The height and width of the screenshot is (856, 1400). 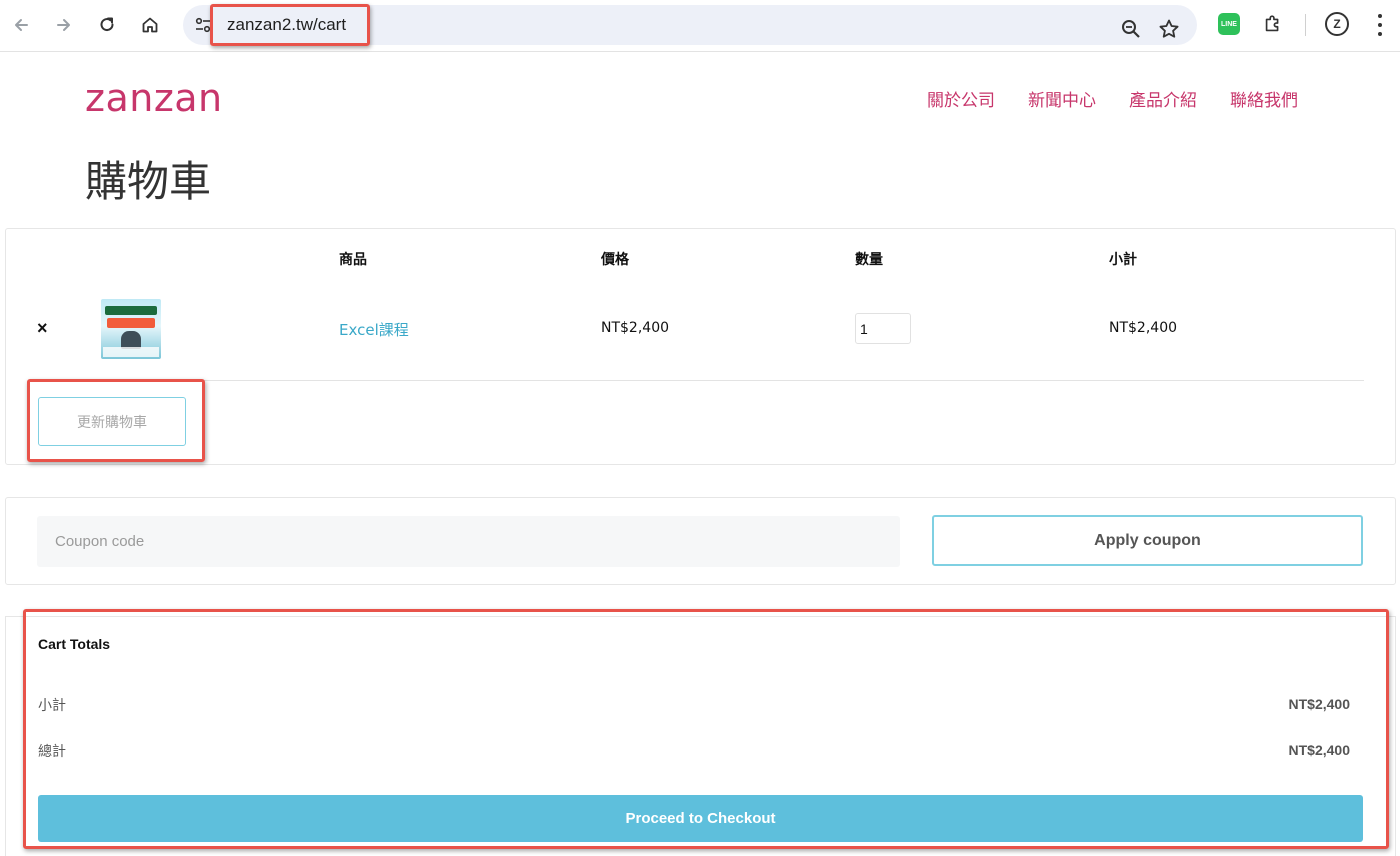 I want to click on line-extension-button: LINE, so click(x=1229, y=24).